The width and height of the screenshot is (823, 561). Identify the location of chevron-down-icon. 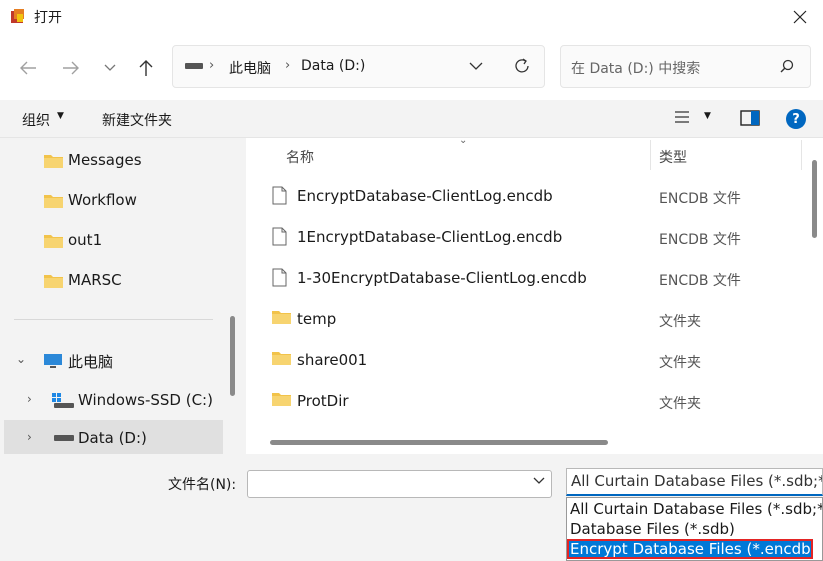
(110, 67).